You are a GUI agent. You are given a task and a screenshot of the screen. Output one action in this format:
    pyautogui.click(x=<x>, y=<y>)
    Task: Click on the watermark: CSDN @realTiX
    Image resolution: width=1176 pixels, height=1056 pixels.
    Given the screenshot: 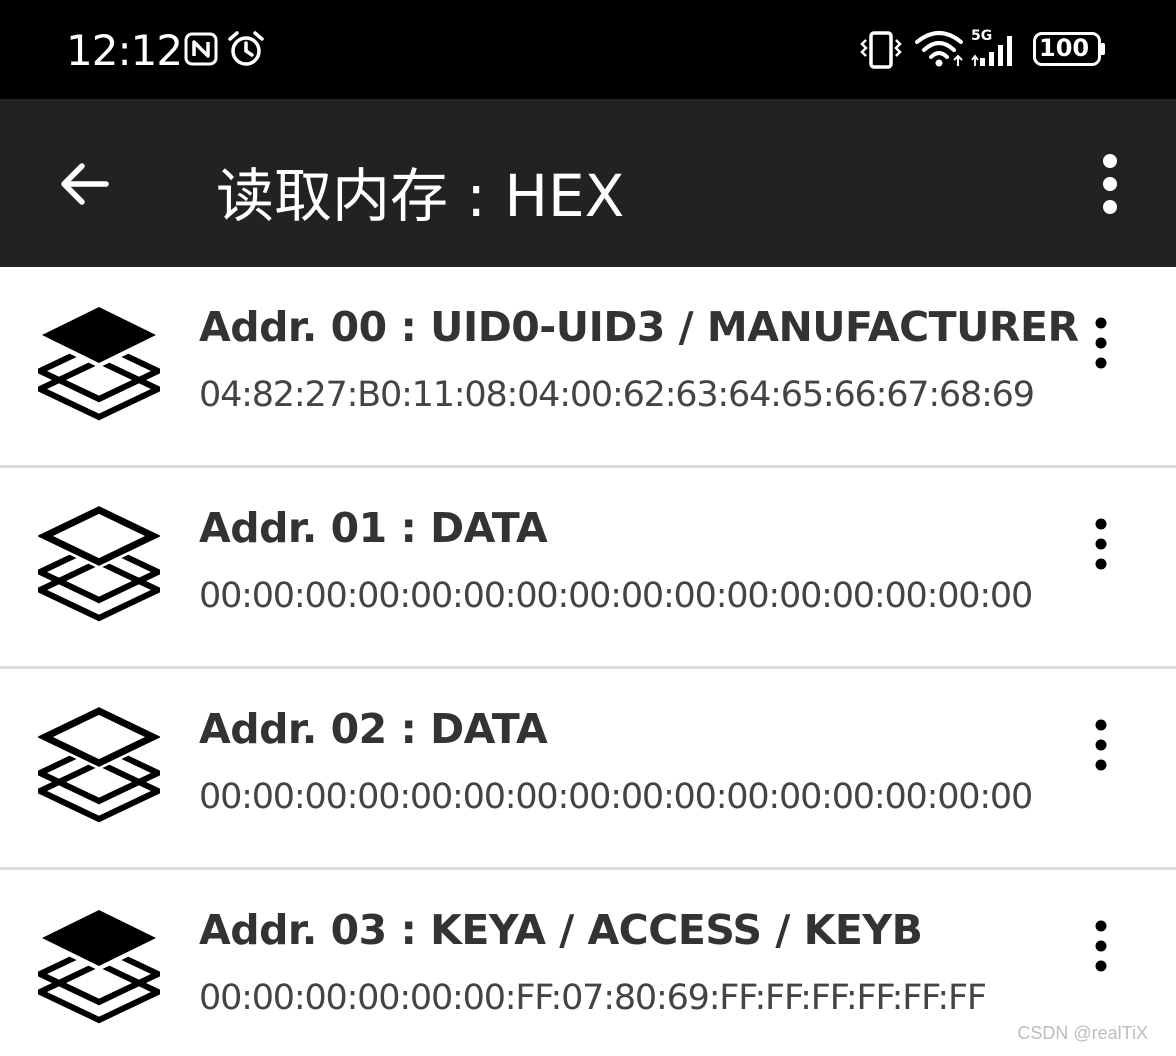 What is the action you would take?
    pyautogui.click(x=1082, y=1033)
    